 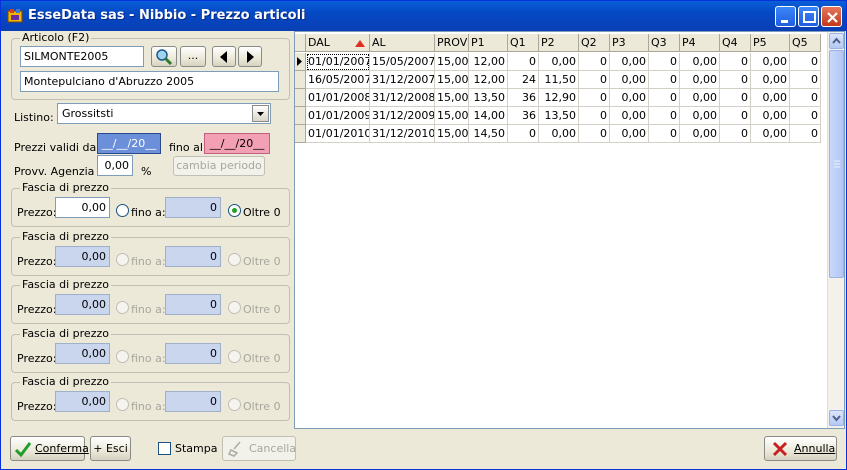 I want to click on scroll-down-button, so click(x=836, y=418).